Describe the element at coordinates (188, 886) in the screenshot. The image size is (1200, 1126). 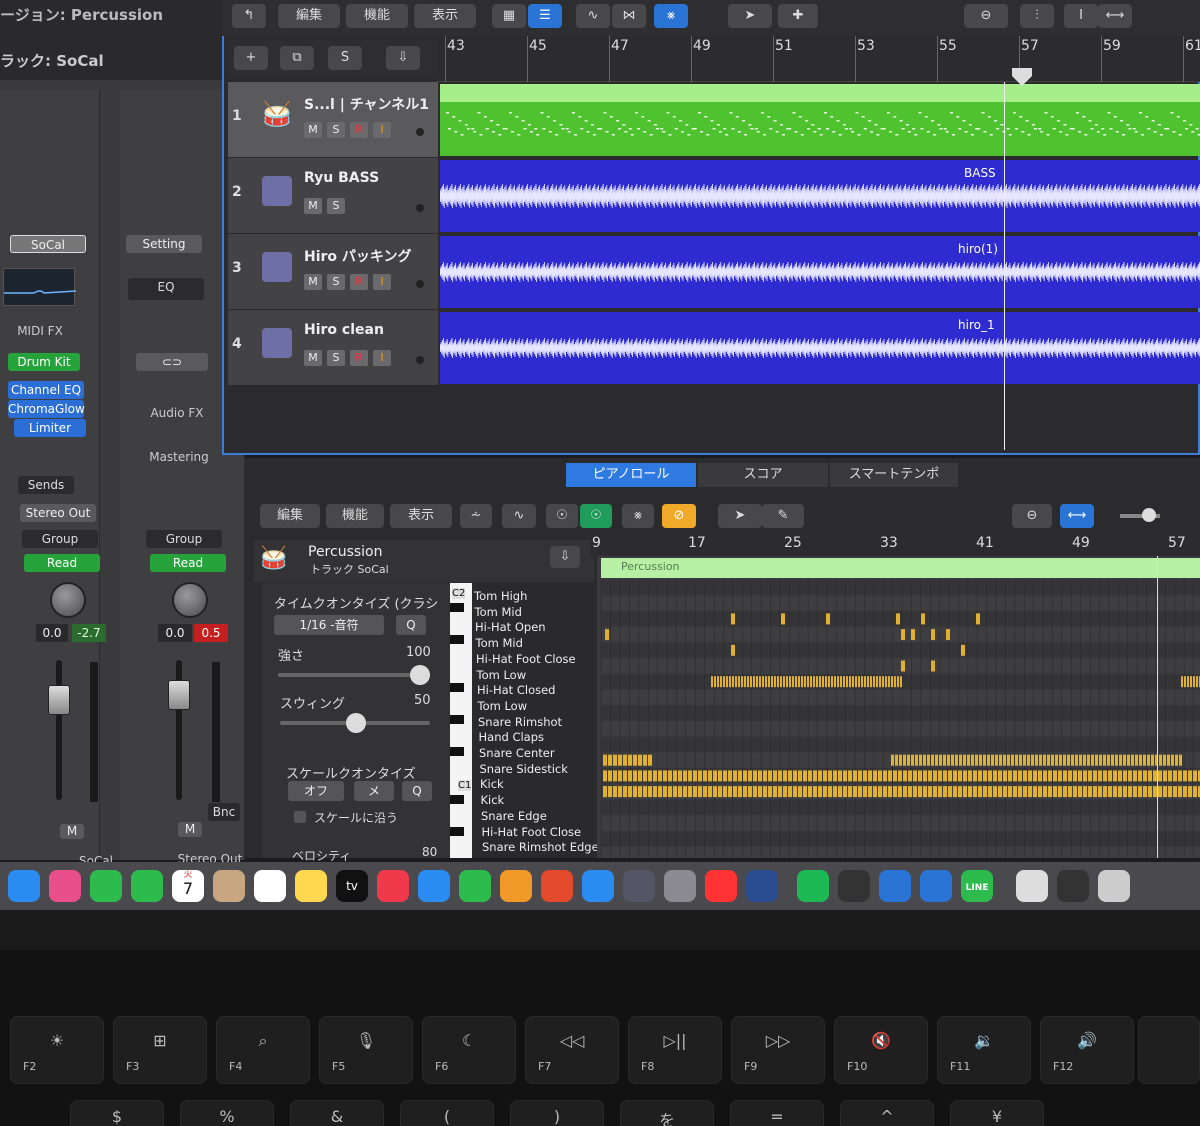
I see `calendar-icon: 火7` at that location.